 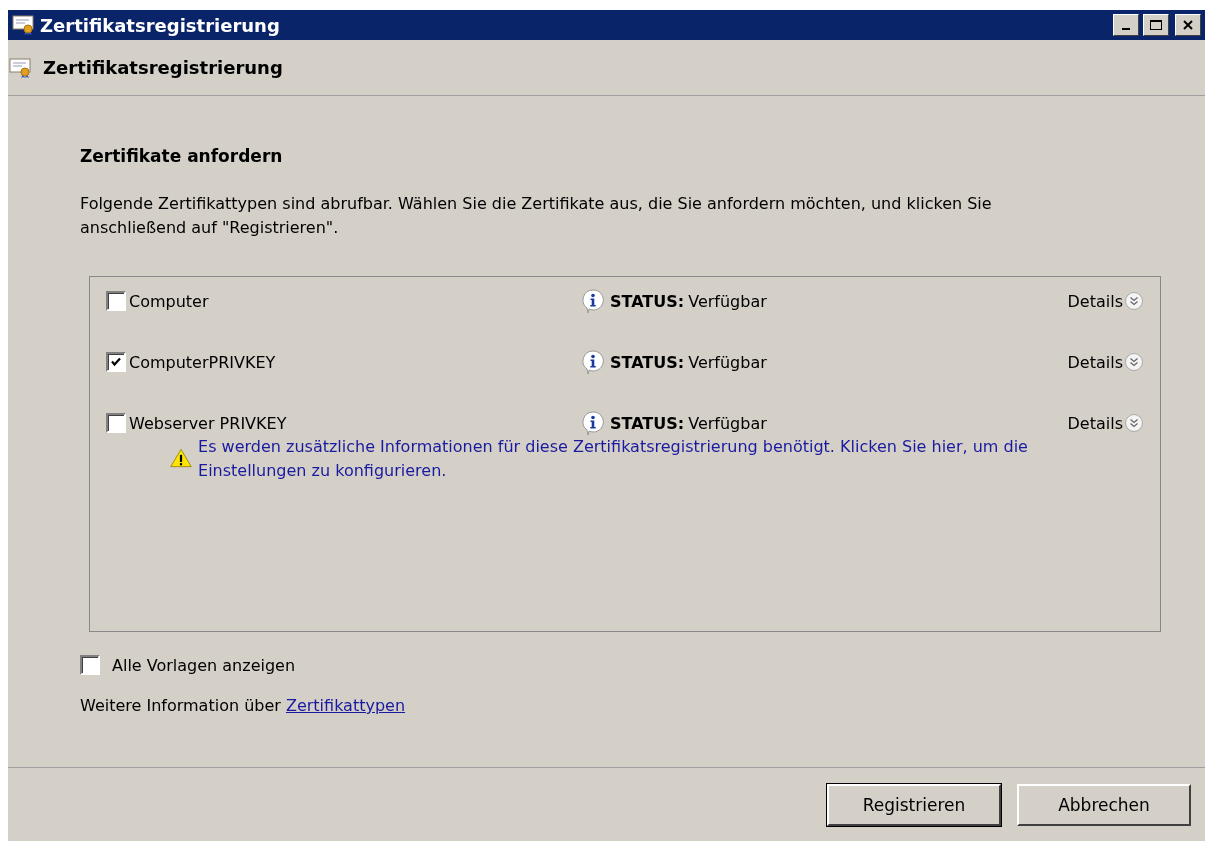 I want to click on close-button, so click(x=1188, y=25).